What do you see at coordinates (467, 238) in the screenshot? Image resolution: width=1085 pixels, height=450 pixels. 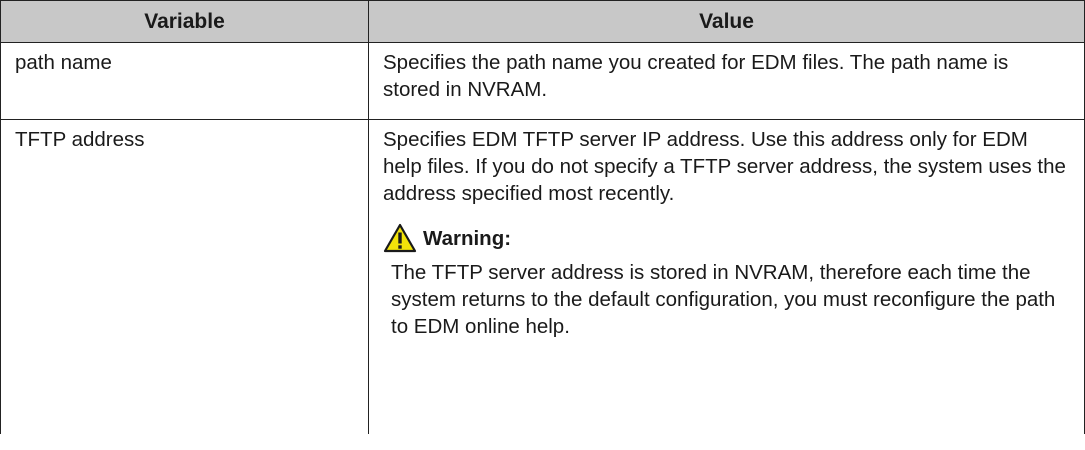 I see `warning-title: Warning:` at bounding box center [467, 238].